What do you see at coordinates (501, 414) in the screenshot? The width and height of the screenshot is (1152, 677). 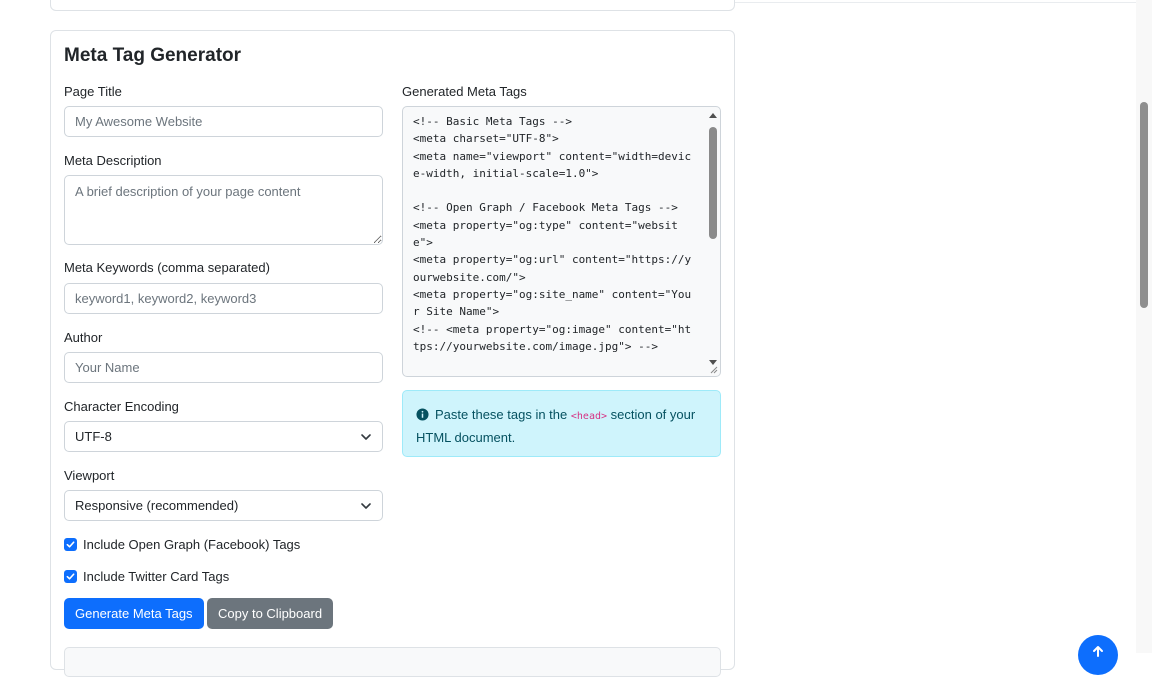 I see `alert-text-before: Paste these tags in the` at bounding box center [501, 414].